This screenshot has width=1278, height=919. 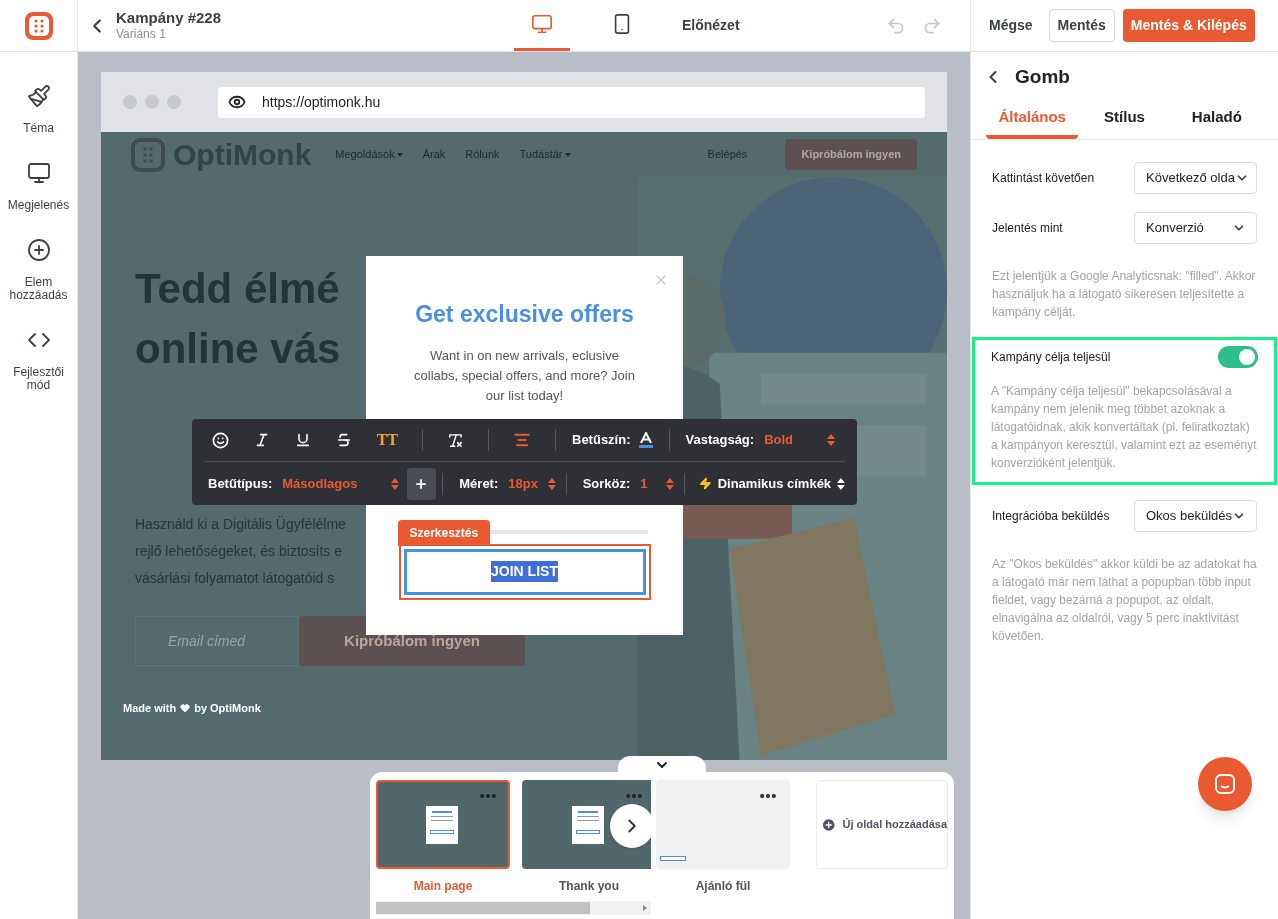 I want to click on page-name: Main page, so click(x=443, y=886).